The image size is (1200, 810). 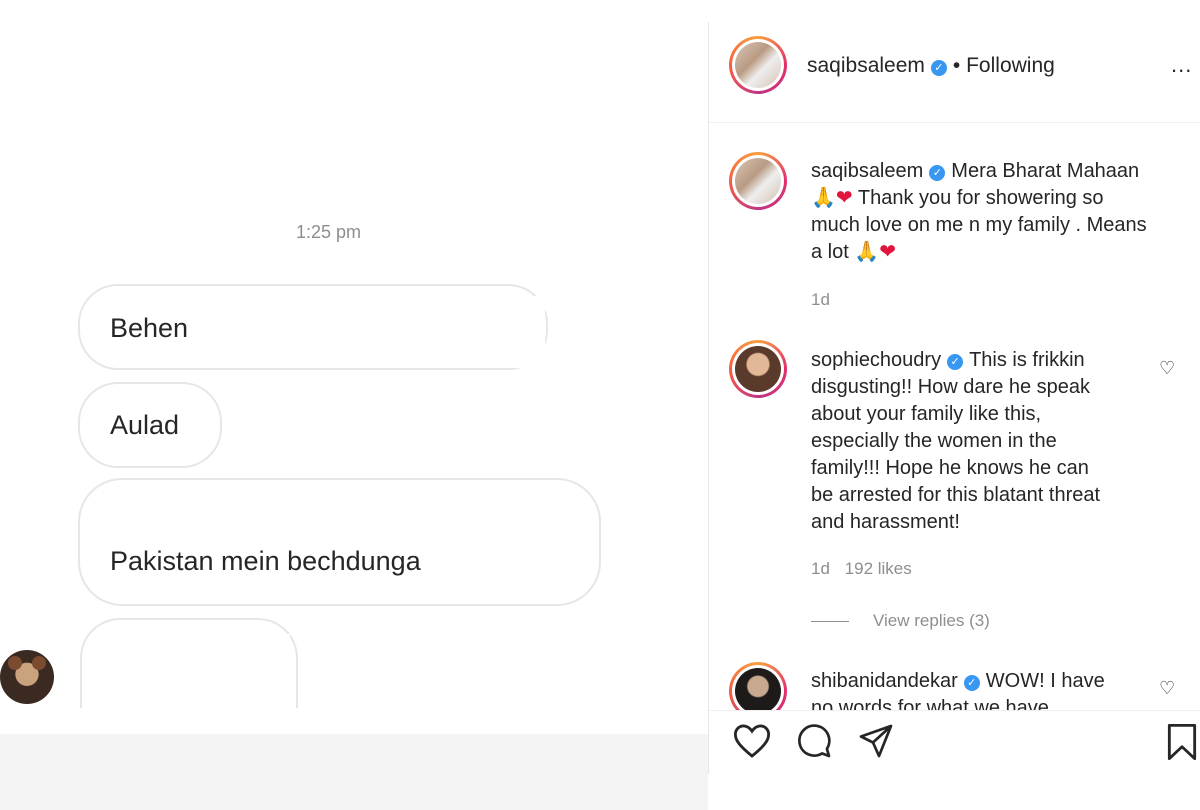 What do you see at coordinates (1045, 171) in the screenshot?
I see `caption-text: Mera Bharat Mahaan` at bounding box center [1045, 171].